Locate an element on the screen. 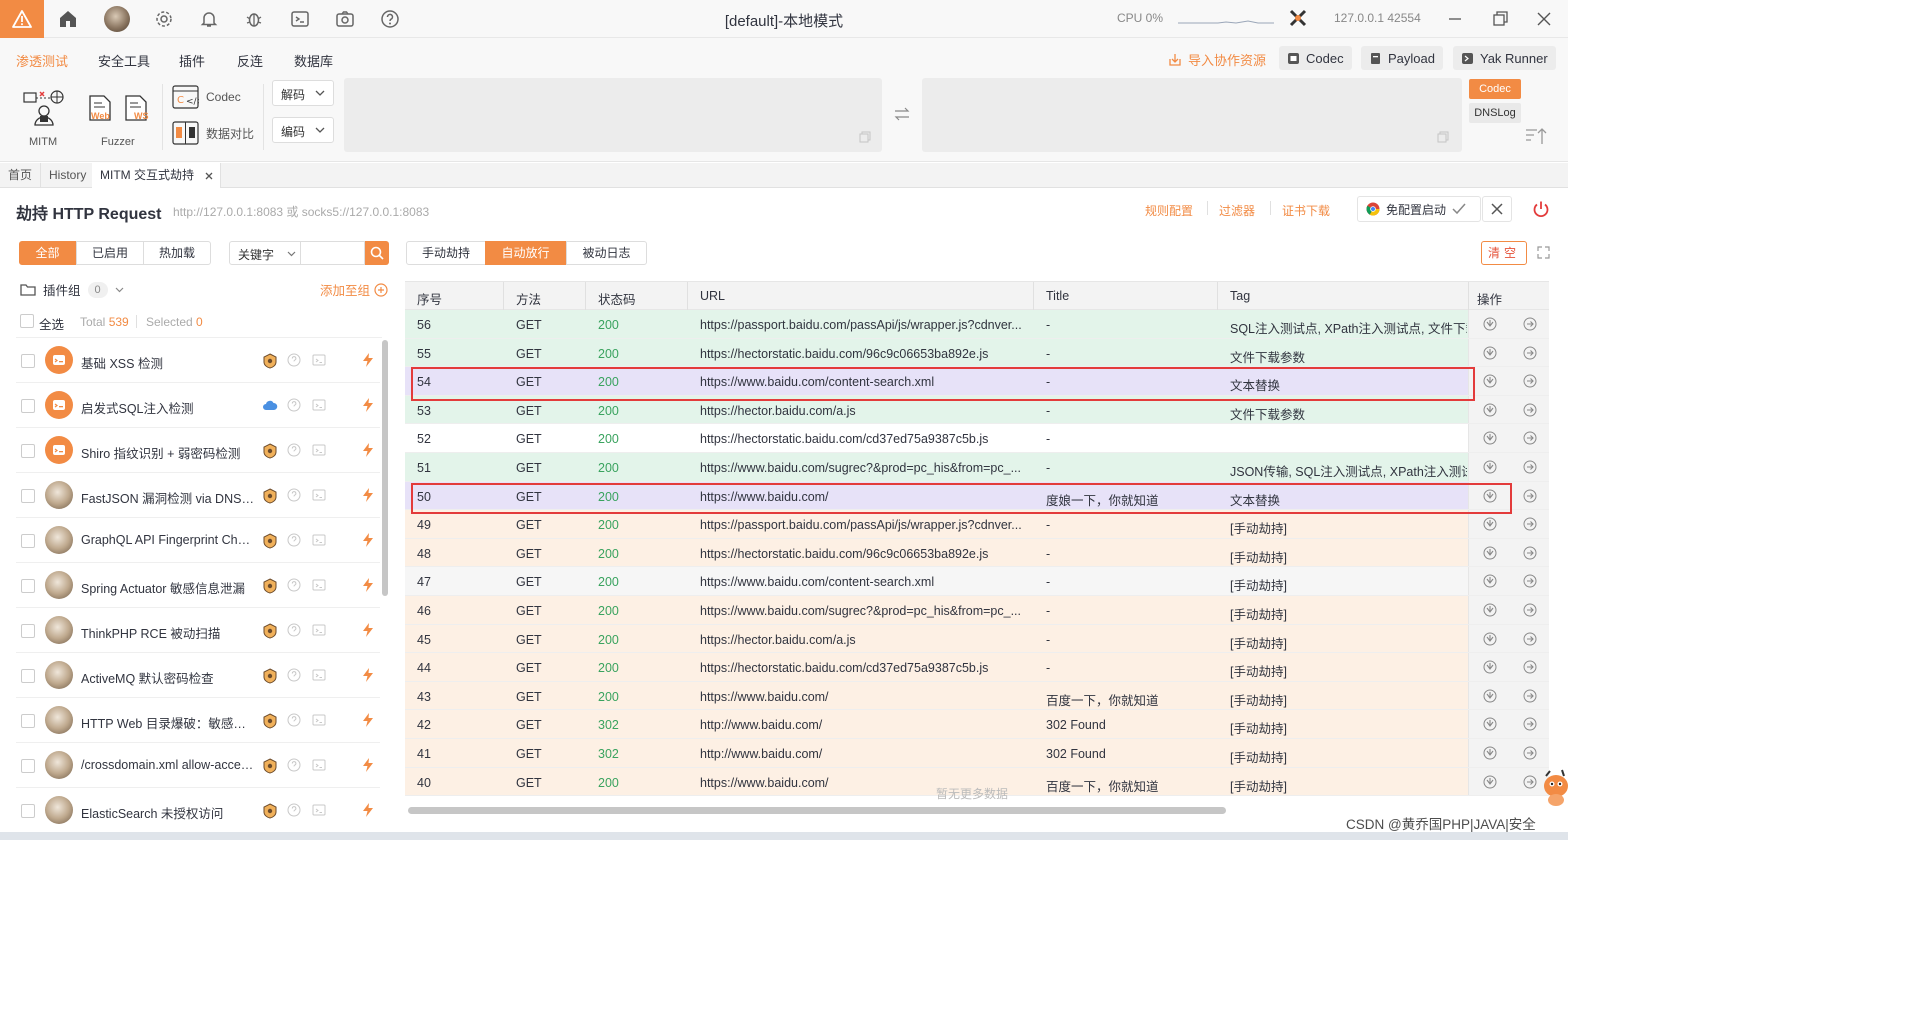 Image resolution: width=1920 pixels, height=1029 pixels. import-resources-link: 导入协作资源 is located at coordinates (1217, 59).